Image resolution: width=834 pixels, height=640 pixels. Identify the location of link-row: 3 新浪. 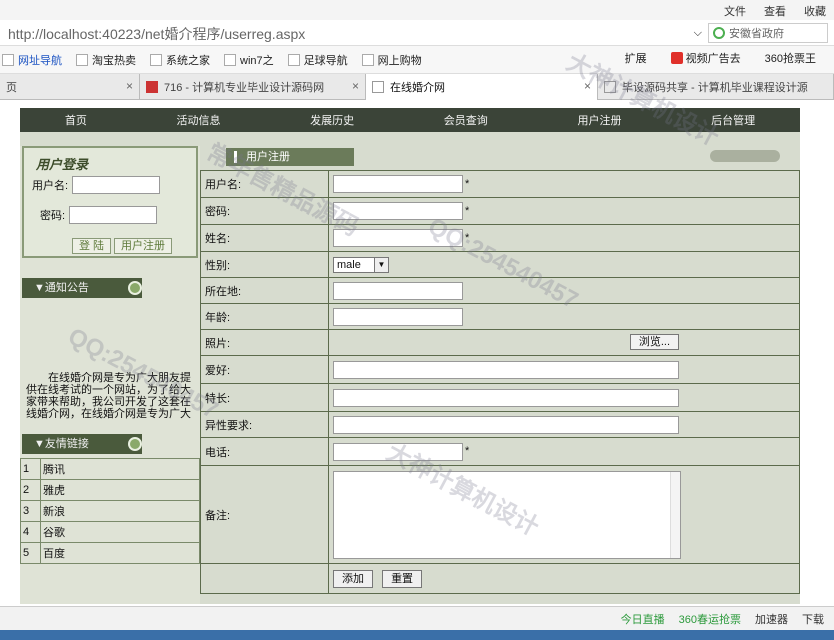
(110, 511).